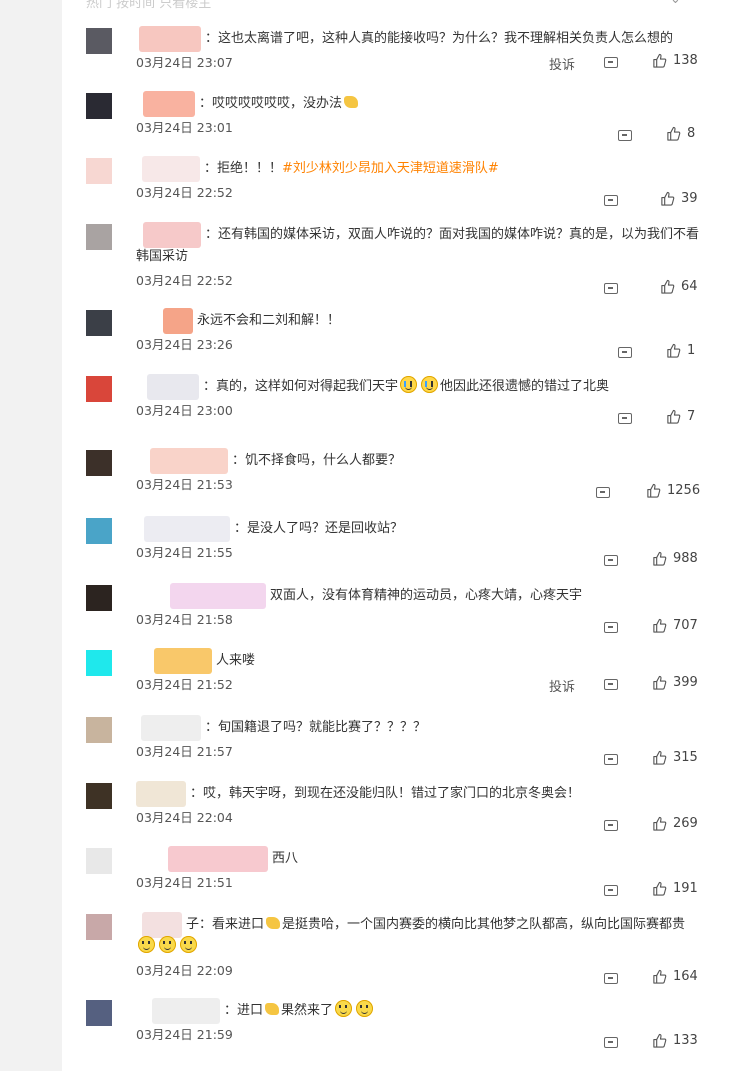  Describe the element at coordinates (685, 682) in the screenshot. I see `like-count: 399` at that location.